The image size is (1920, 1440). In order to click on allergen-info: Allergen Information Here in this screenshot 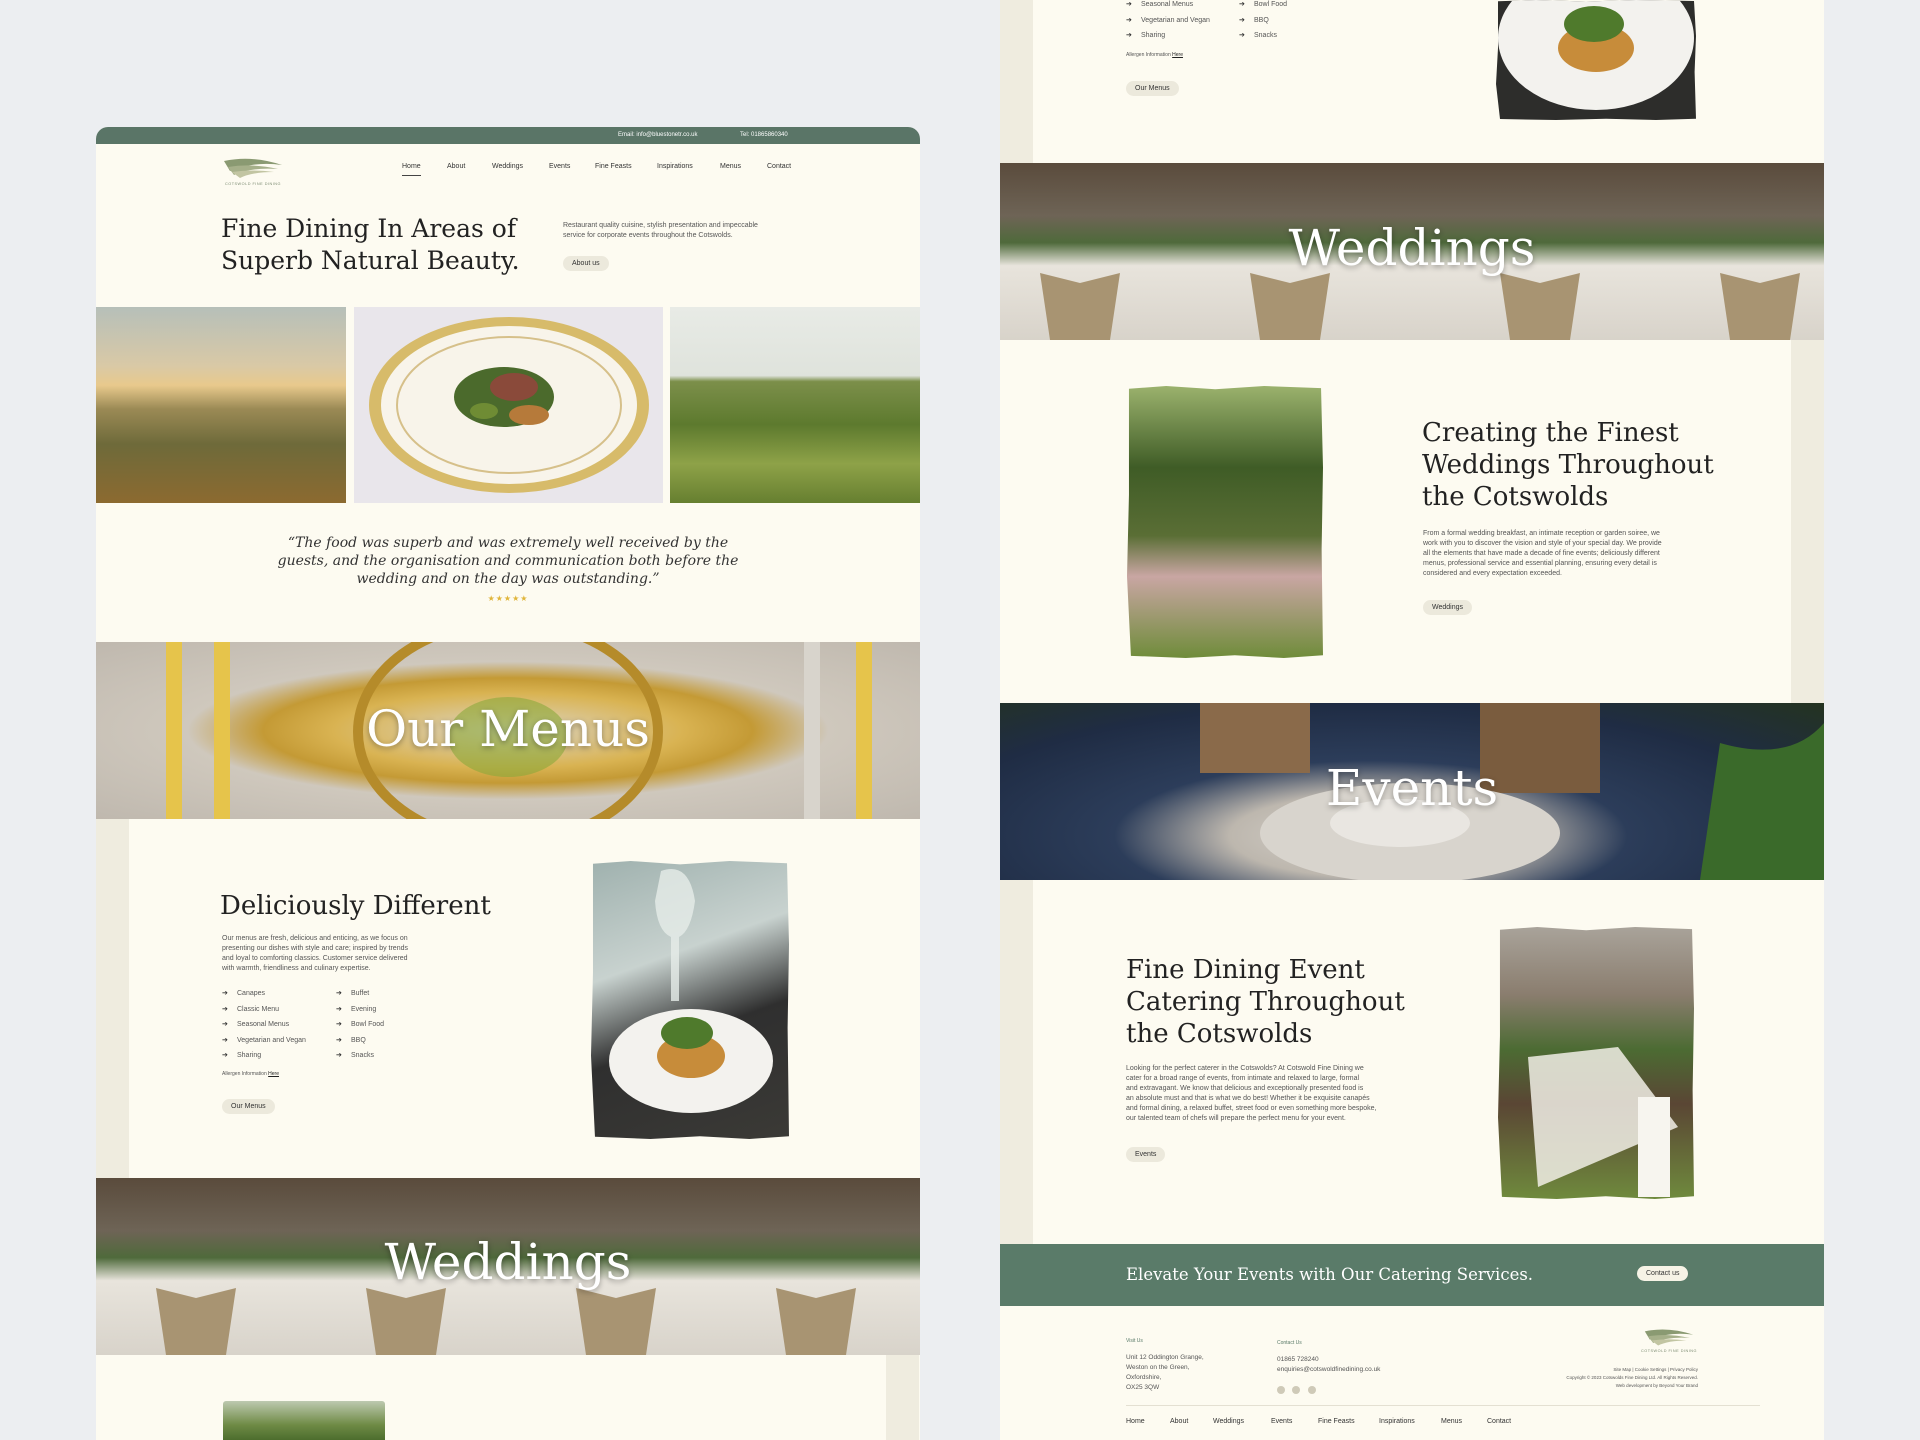, I will do `click(250, 1074)`.